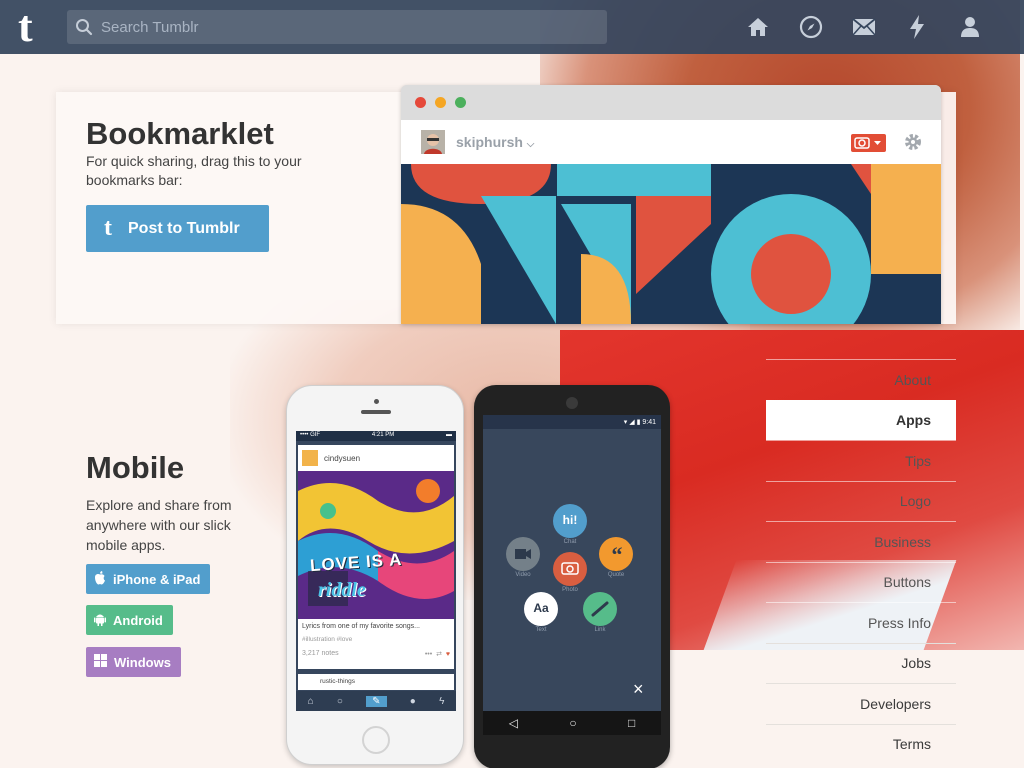 This screenshot has width=1024, height=768. What do you see at coordinates (523, 575) in the screenshot?
I see `video-label: Video` at bounding box center [523, 575].